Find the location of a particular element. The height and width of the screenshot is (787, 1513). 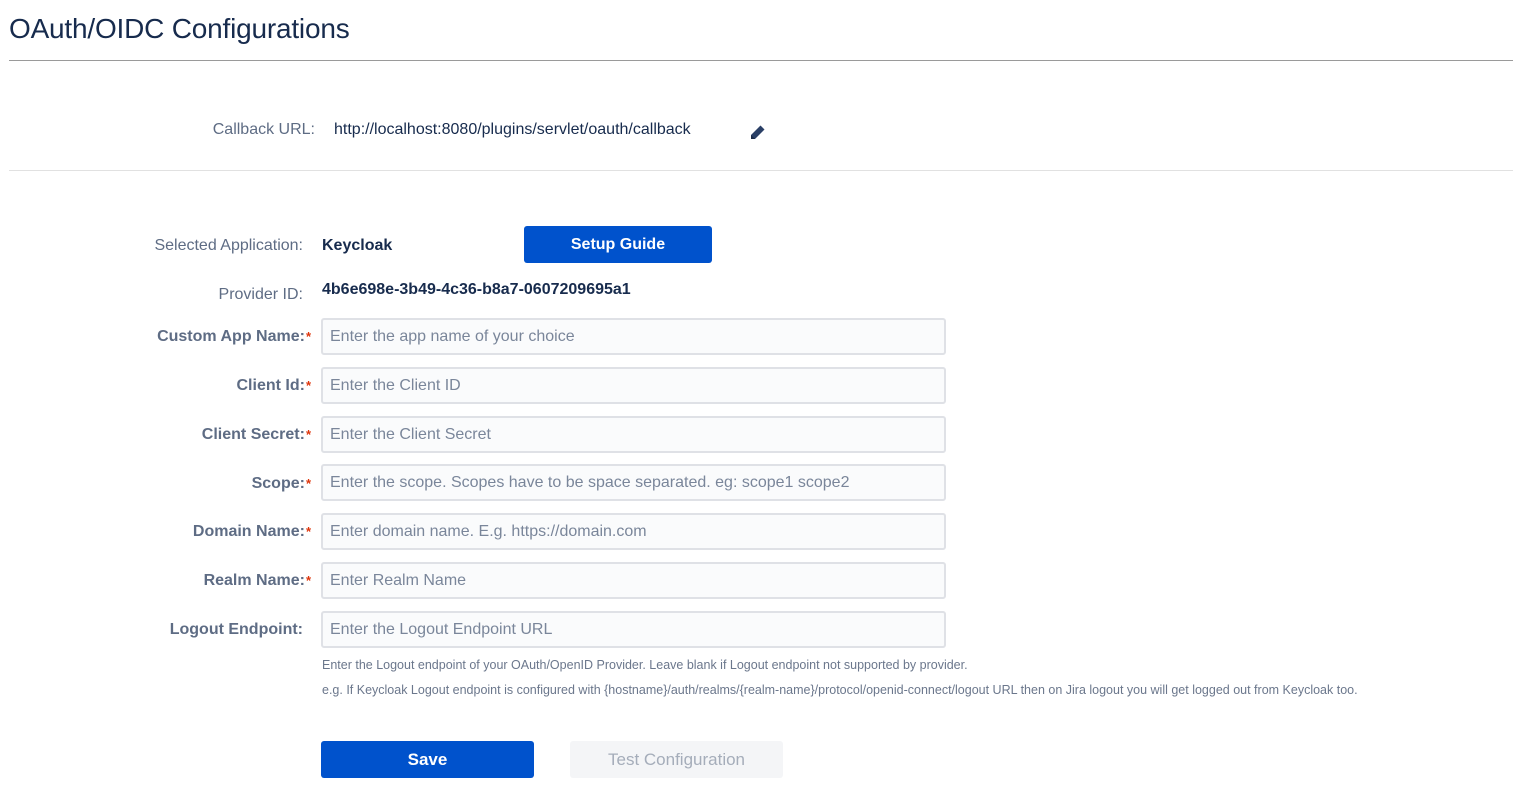

realm-name-input is located at coordinates (633, 580).